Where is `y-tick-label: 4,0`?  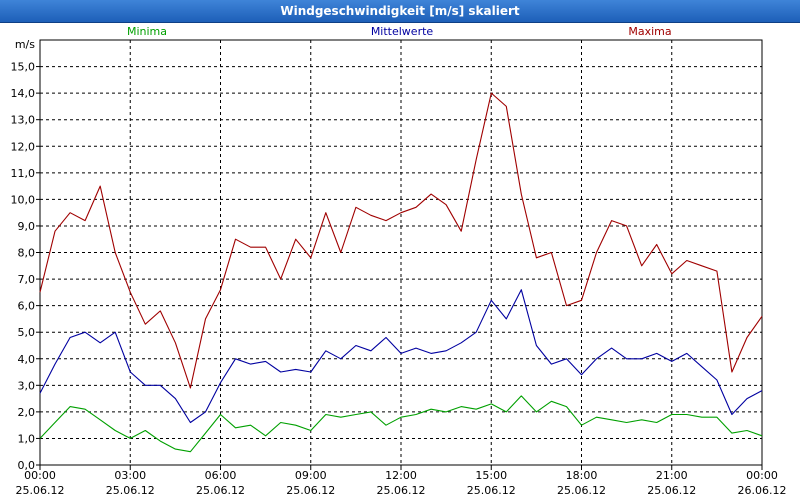 y-tick-label: 4,0 is located at coordinates (27, 359).